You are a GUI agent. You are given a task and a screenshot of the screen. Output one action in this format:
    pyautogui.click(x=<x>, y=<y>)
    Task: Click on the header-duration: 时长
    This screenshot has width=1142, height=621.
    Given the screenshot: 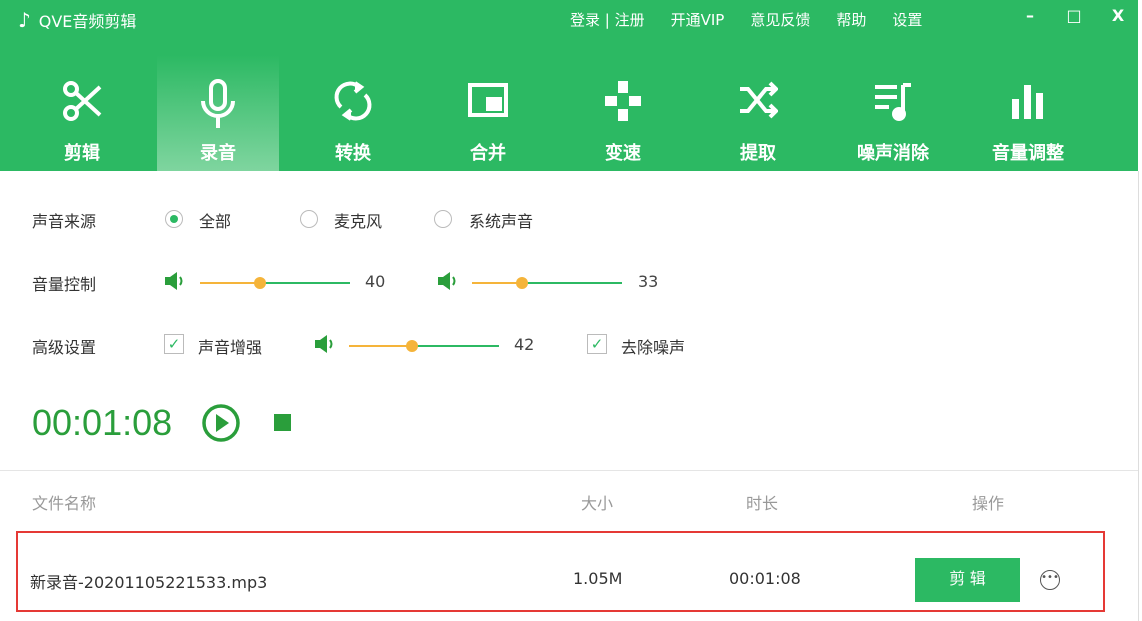 What is the action you would take?
    pyautogui.click(x=762, y=503)
    